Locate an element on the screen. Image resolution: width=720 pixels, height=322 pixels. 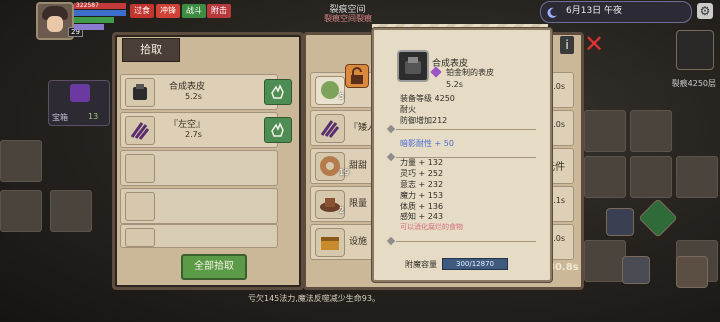
pickup-item-name: 合成表皮 is located at coordinates (187, 87).